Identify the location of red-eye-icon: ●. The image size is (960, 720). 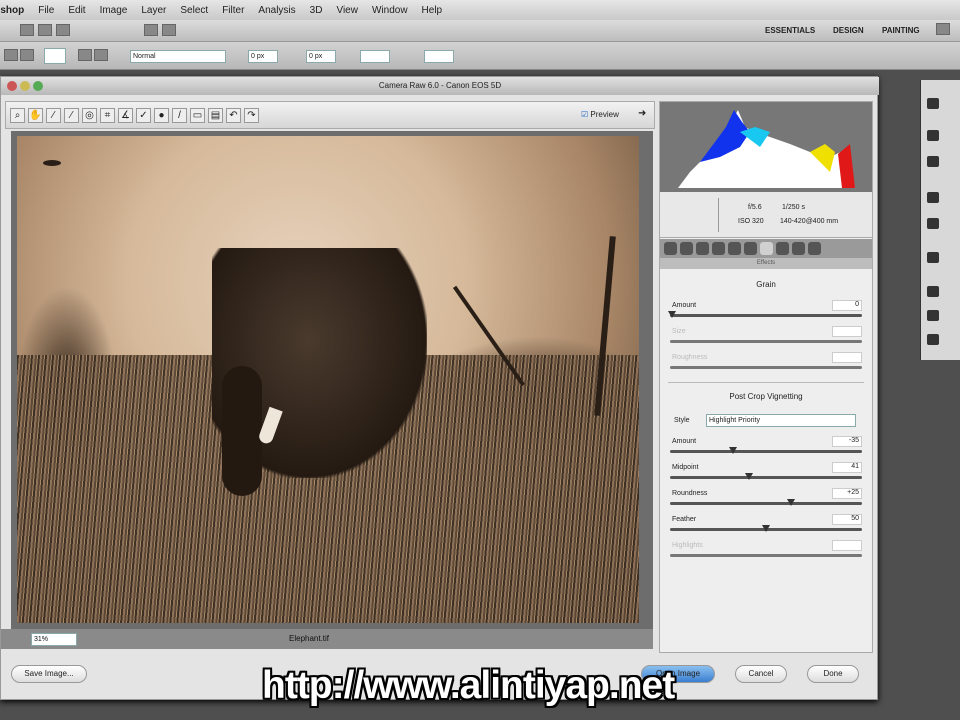
(161, 115).